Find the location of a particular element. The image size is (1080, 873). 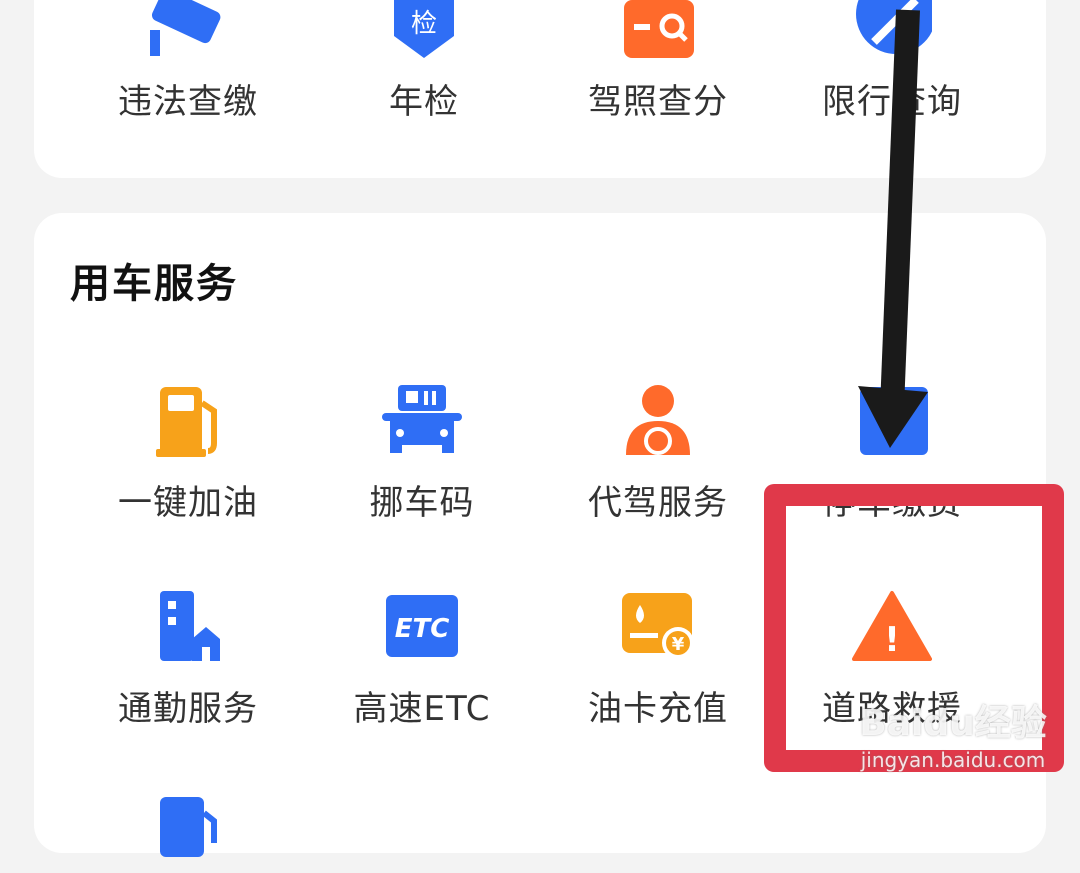

arrow-head is located at coordinates (893, 417).